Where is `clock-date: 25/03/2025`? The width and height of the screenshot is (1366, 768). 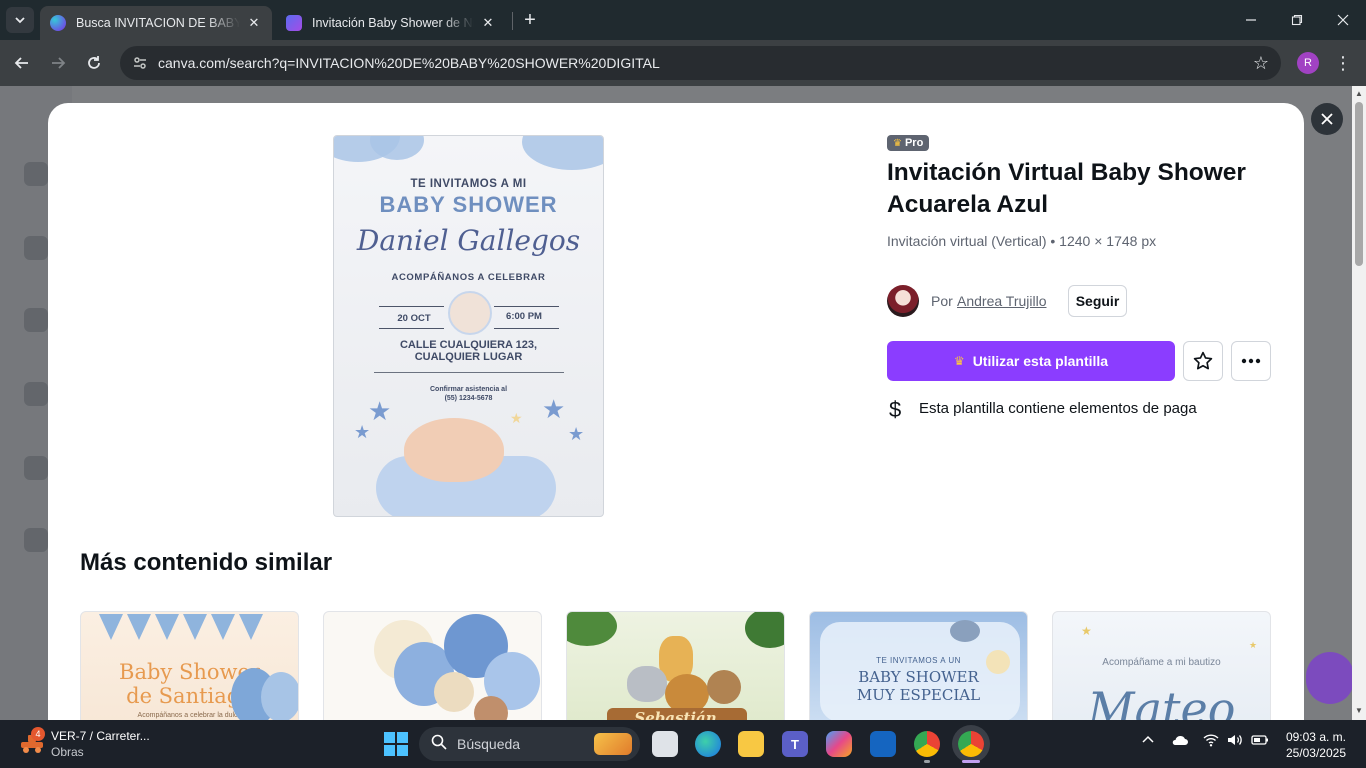
clock-date: 25/03/2025 is located at coordinates (1315, 753).